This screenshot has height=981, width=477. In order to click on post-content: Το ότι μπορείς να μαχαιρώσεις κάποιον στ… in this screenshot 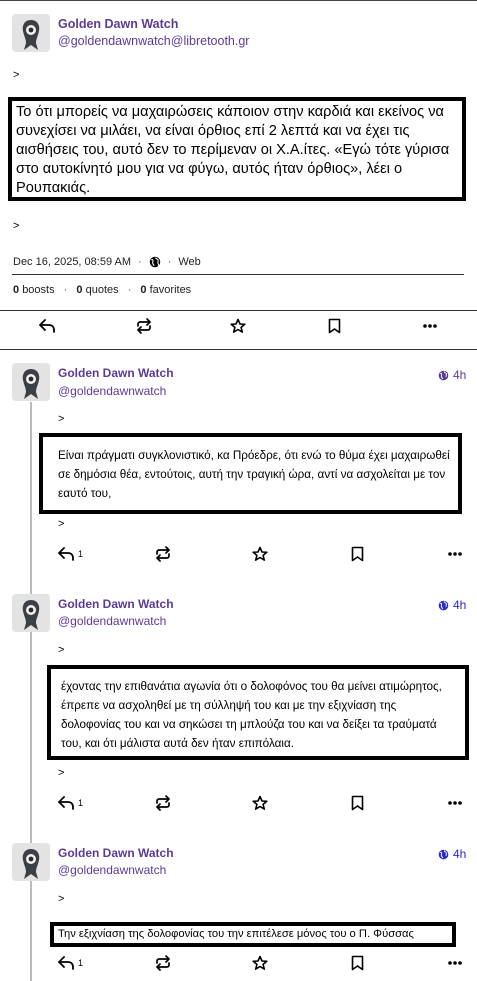, I will do `click(233, 150)`.